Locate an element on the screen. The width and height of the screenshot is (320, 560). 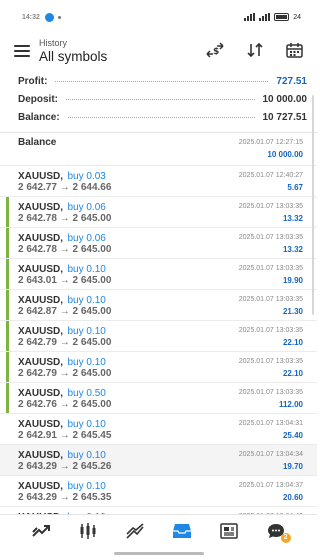
summary-value: 727.51 is located at coordinates (291, 81).